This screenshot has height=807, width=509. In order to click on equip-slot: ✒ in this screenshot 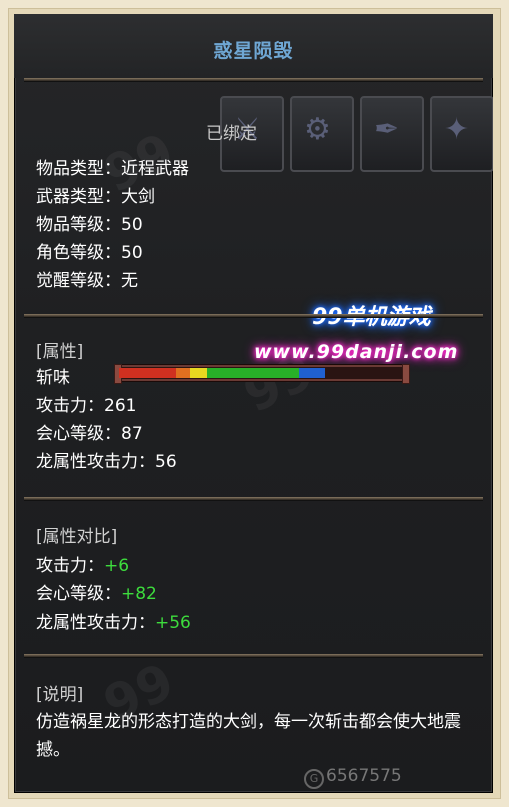, I will do `click(392, 134)`.